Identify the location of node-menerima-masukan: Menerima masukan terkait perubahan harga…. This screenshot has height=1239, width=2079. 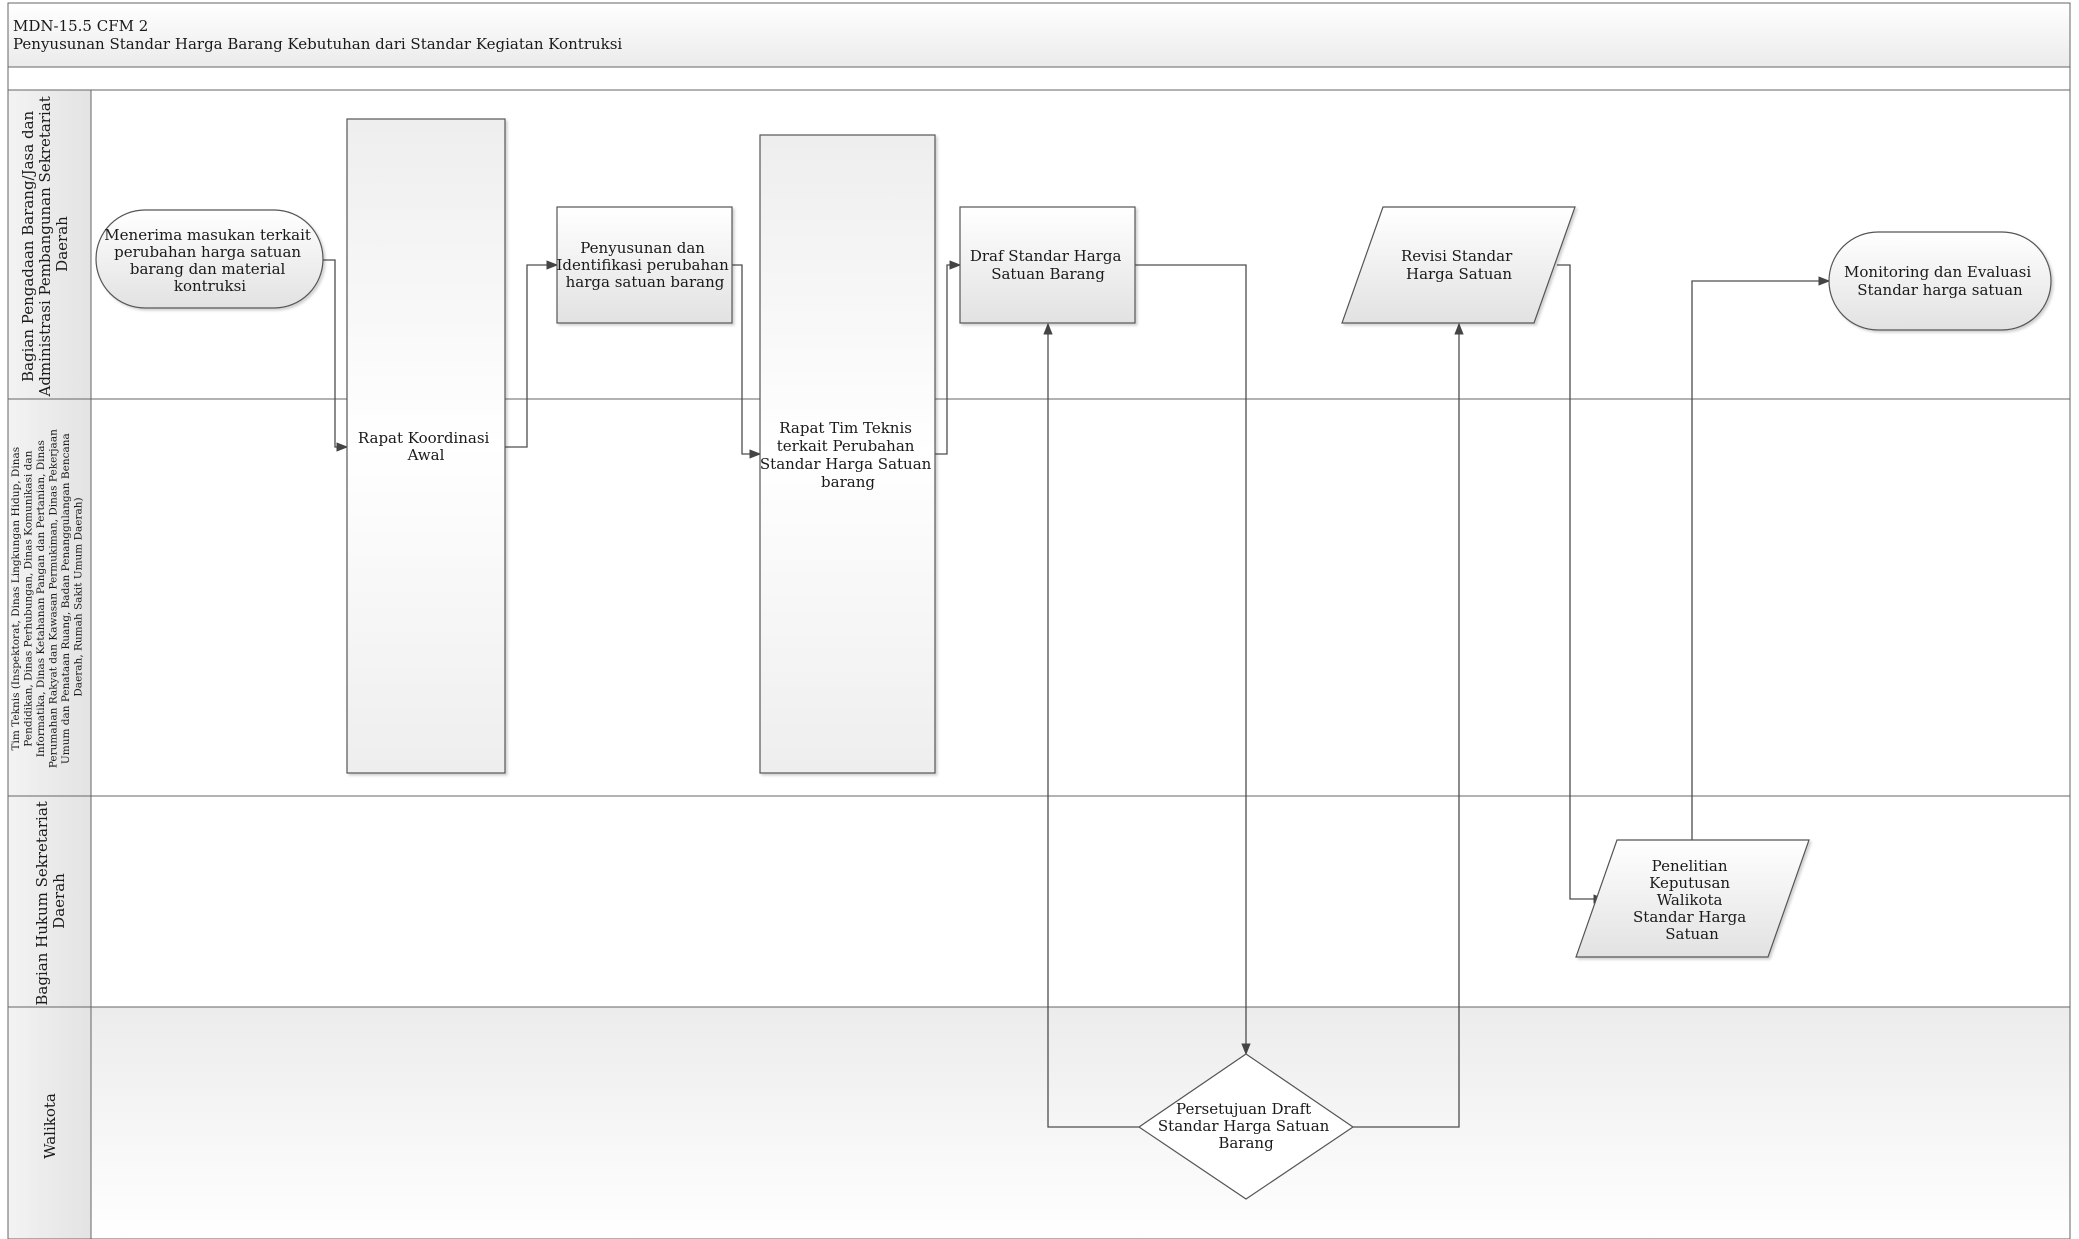
(209, 259).